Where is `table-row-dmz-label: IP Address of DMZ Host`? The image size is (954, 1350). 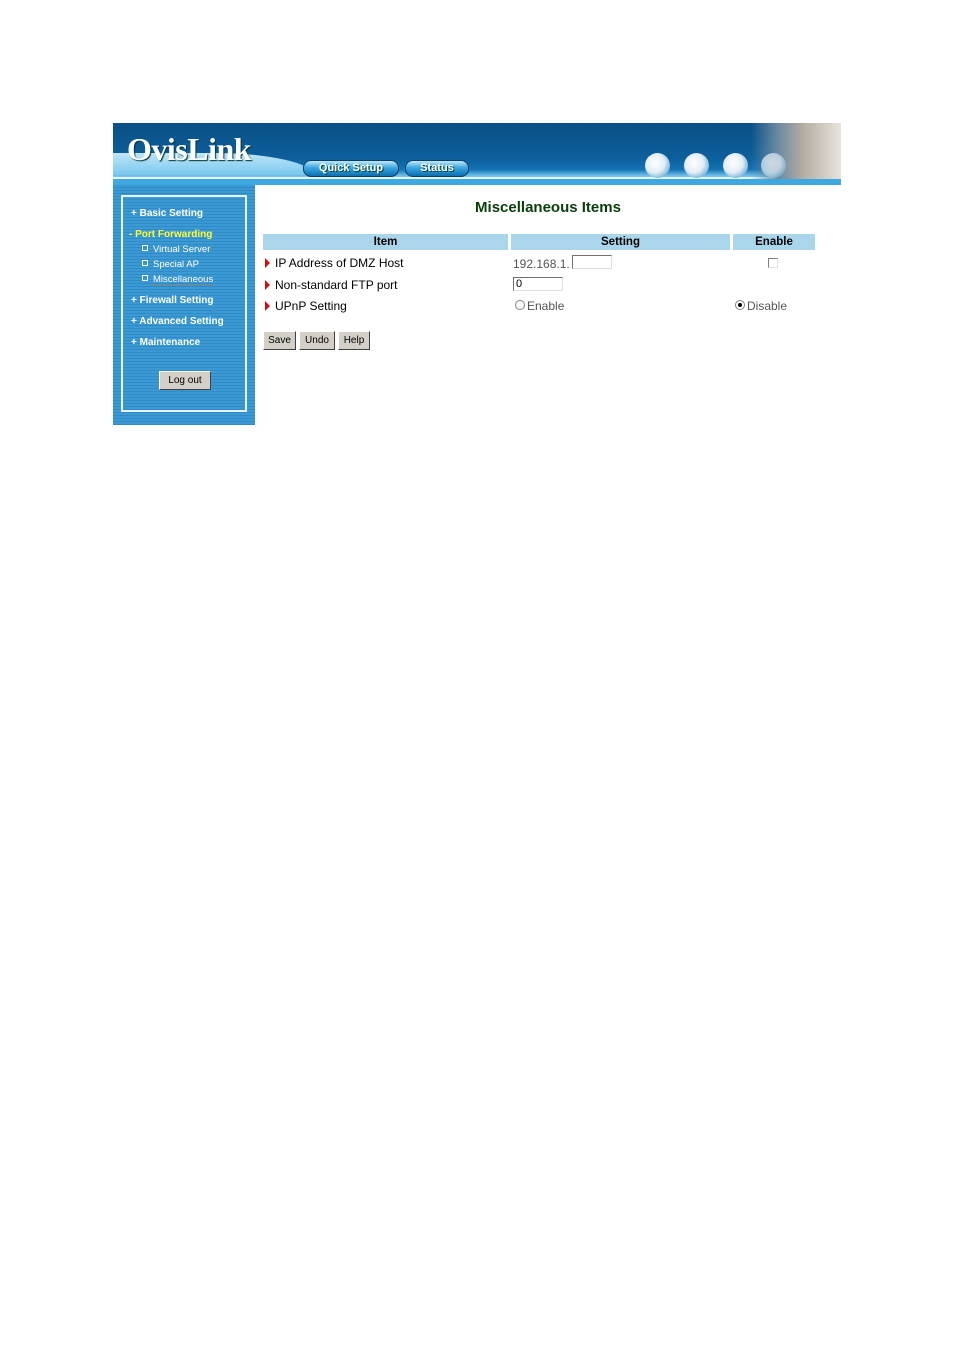
table-row-dmz-label: IP Address of DMZ Host is located at coordinates (334, 263).